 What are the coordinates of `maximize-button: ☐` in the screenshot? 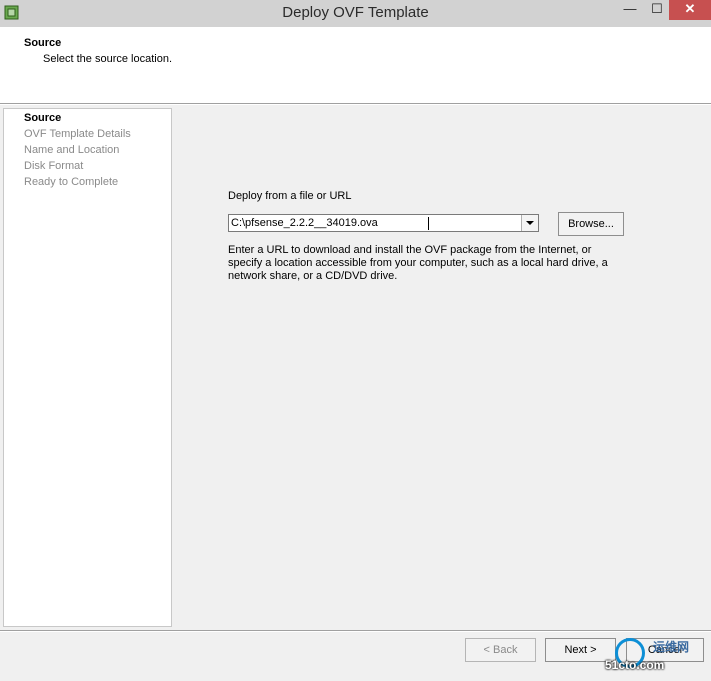 It's located at (657, 10).